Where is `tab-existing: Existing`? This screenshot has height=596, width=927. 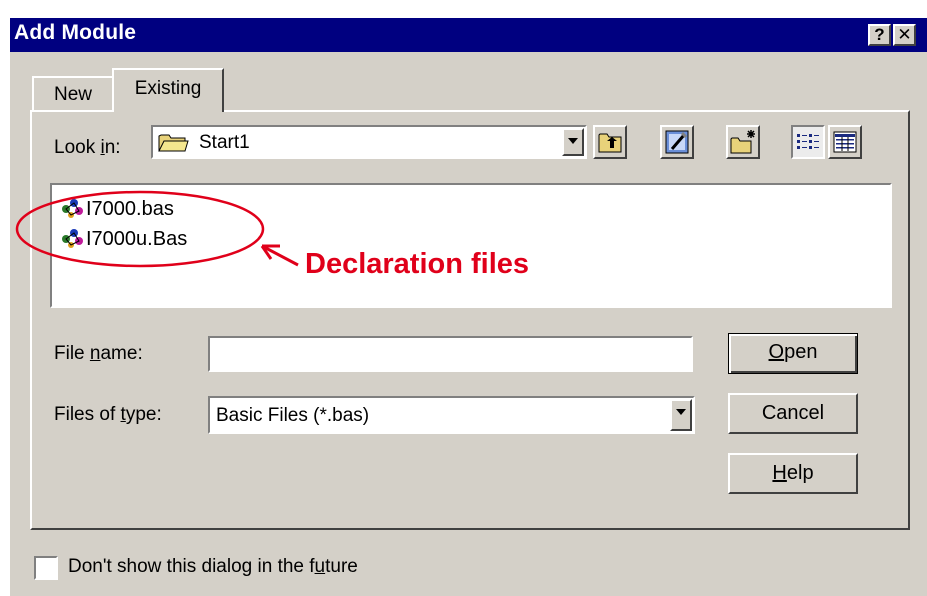
tab-existing: Existing is located at coordinates (168, 90).